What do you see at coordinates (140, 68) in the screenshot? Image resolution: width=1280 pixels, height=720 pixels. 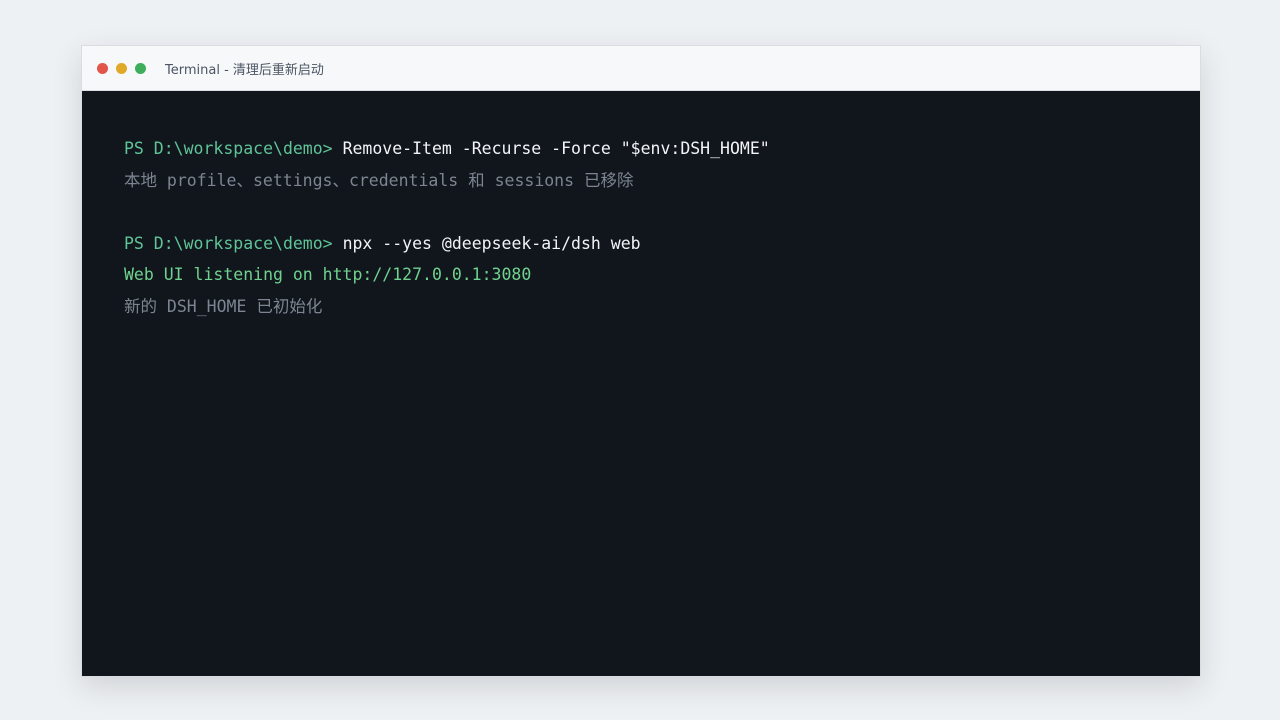 I see `maximize-window-button` at bounding box center [140, 68].